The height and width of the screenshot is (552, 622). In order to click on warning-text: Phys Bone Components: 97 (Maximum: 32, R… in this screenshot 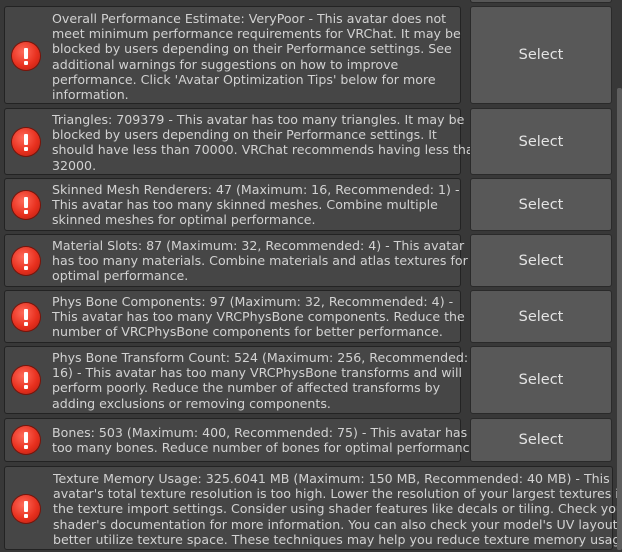, I will do `click(258, 317)`.